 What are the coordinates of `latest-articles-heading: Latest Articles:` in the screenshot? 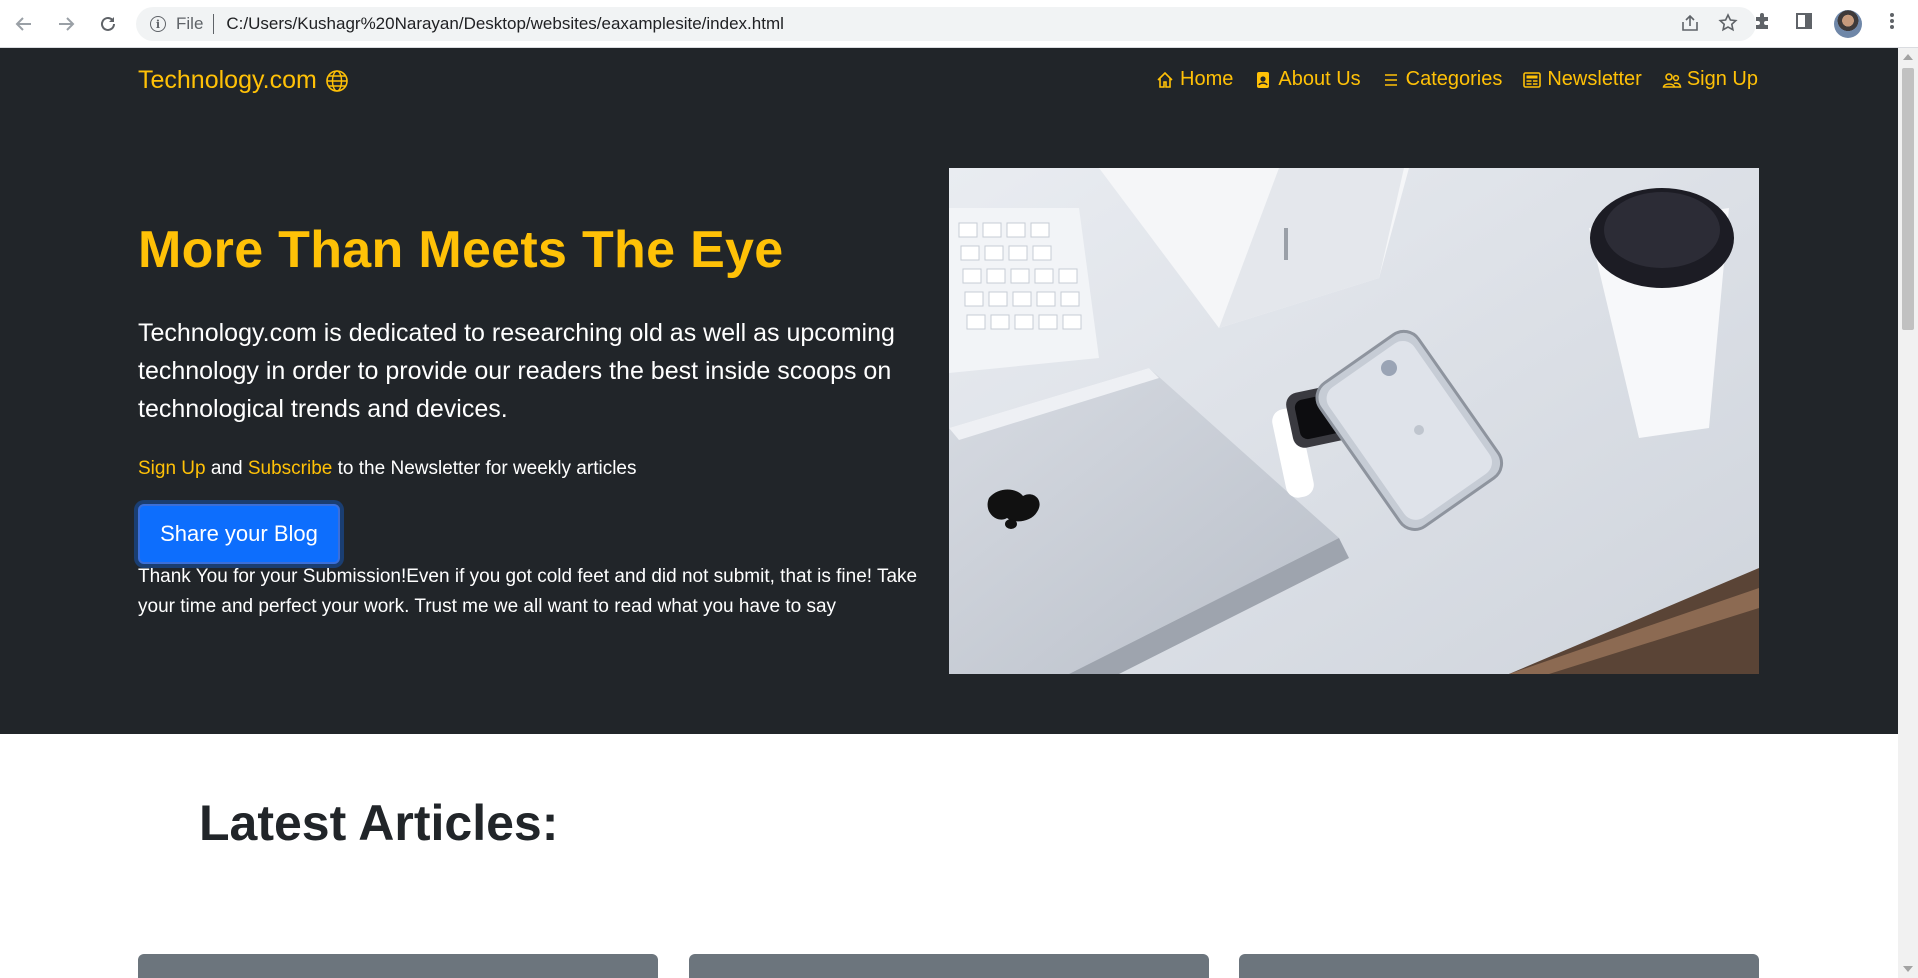 It's located at (379, 823).